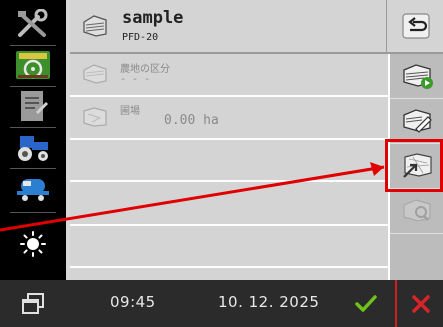  I want to click on field-map-icon, so click(95, 119).